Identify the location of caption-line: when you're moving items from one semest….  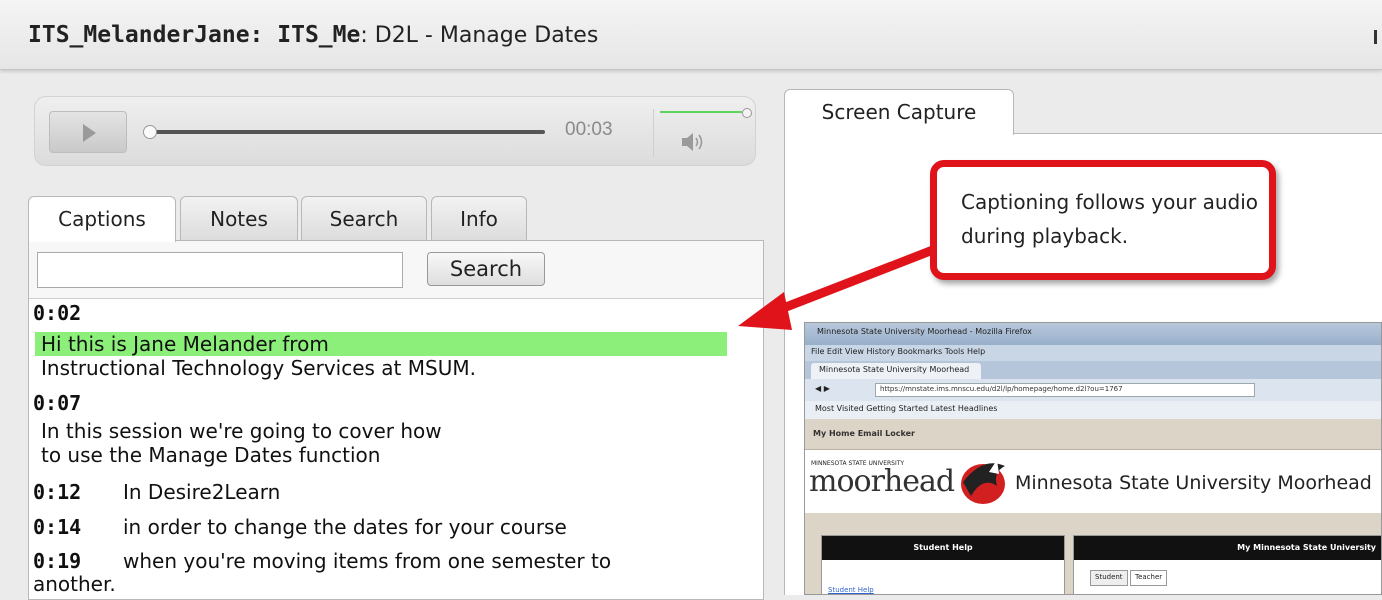
(367, 561).